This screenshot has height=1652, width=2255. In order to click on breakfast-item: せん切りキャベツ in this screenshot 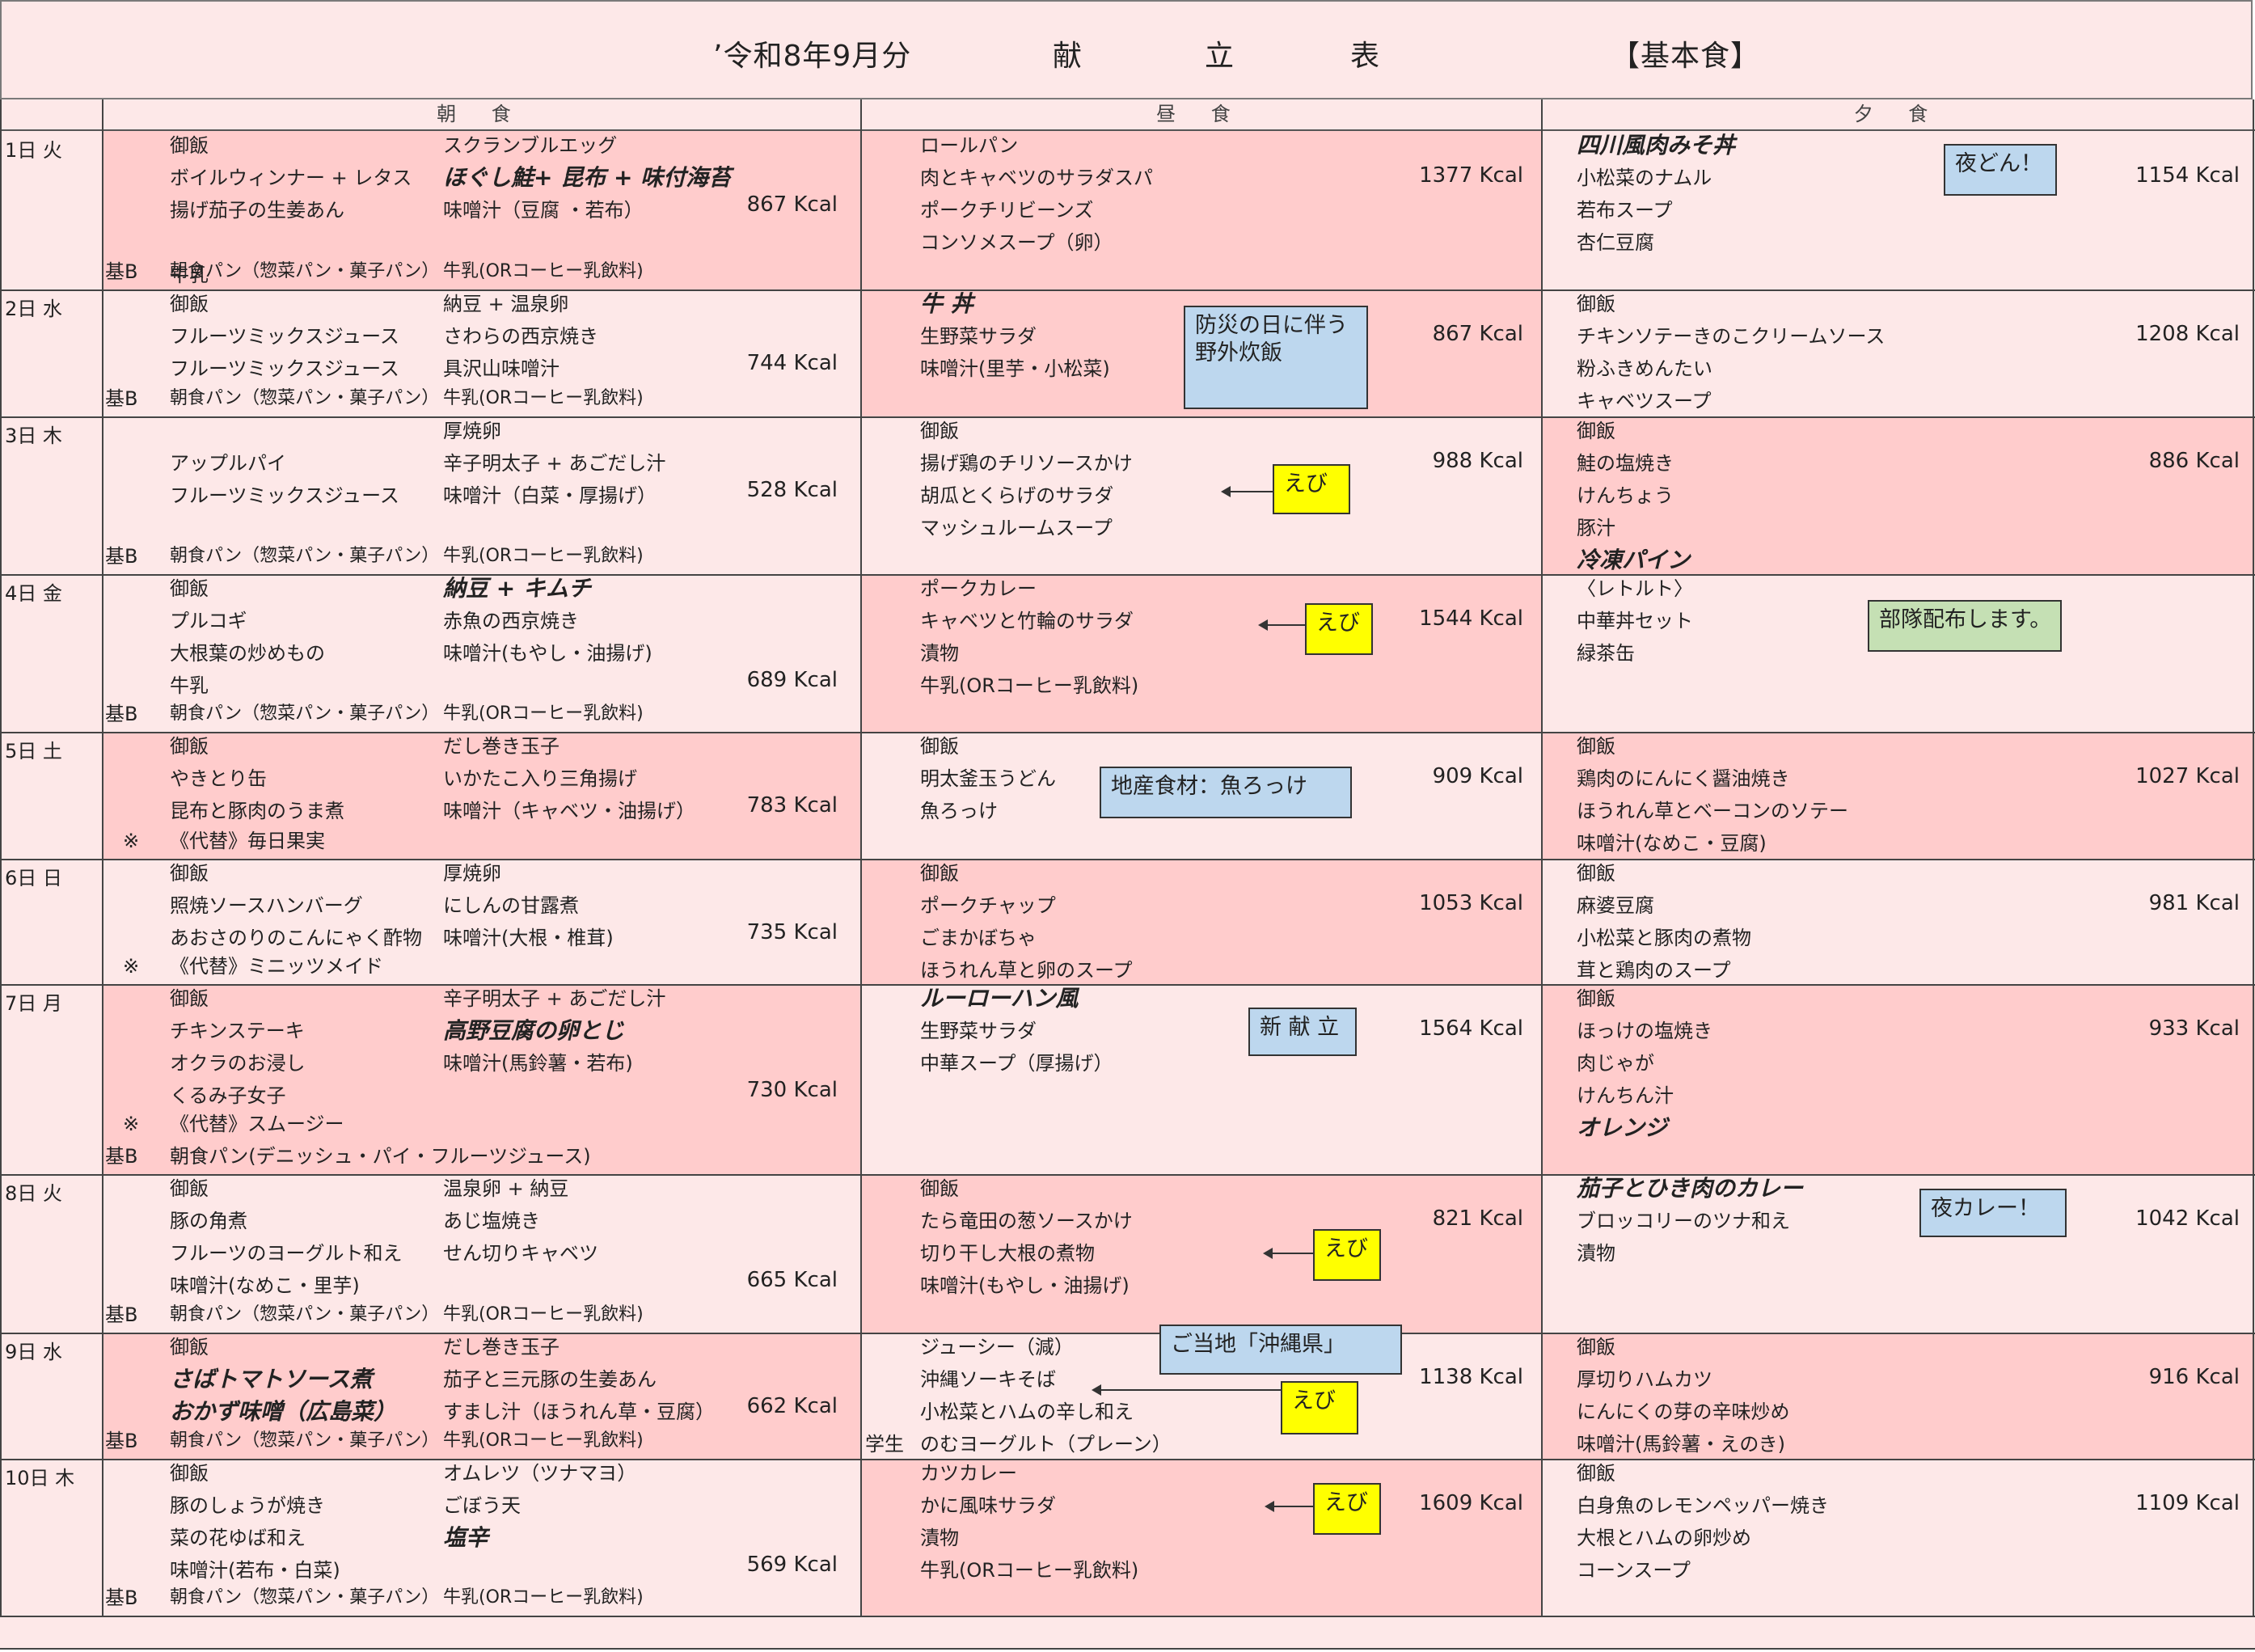, I will do `click(520, 1253)`.